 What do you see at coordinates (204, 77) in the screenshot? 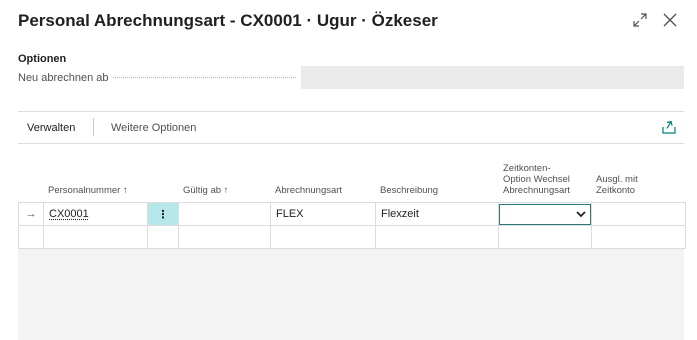
I see `label-leader-dots` at bounding box center [204, 77].